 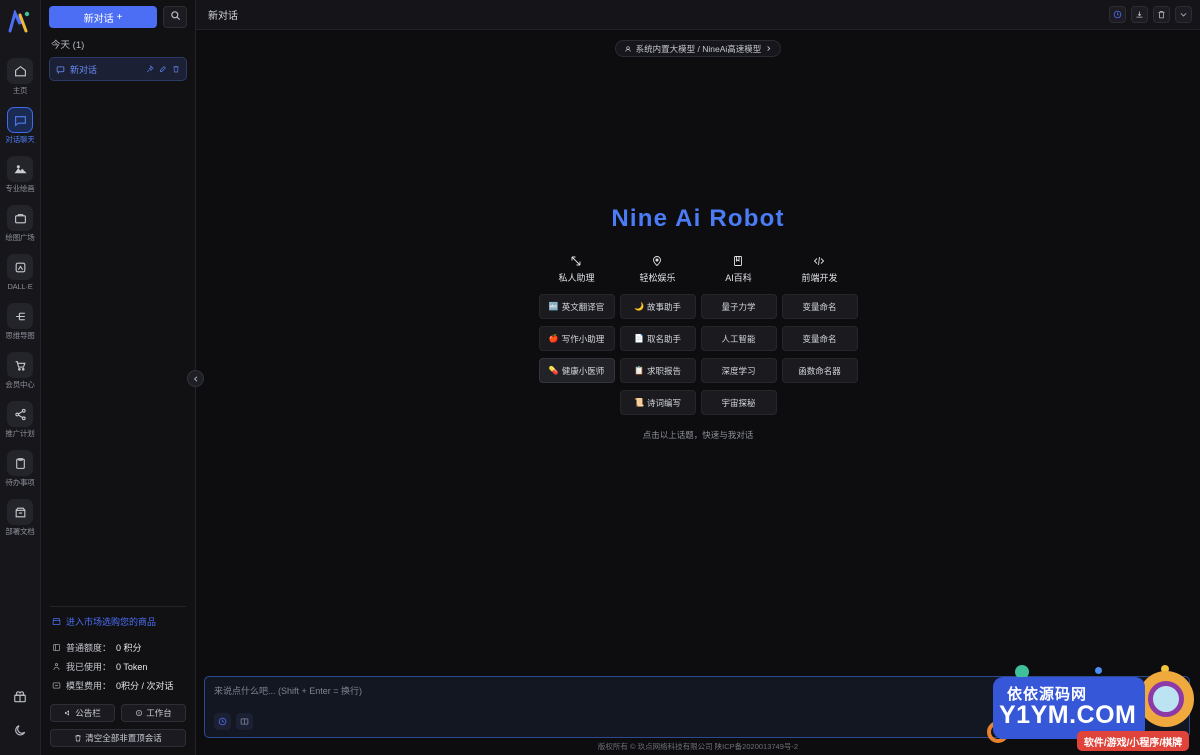 What do you see at coordinates (1139, 14) in the screenshot?
I see `download-icon` at bounding box center [1139, 14].